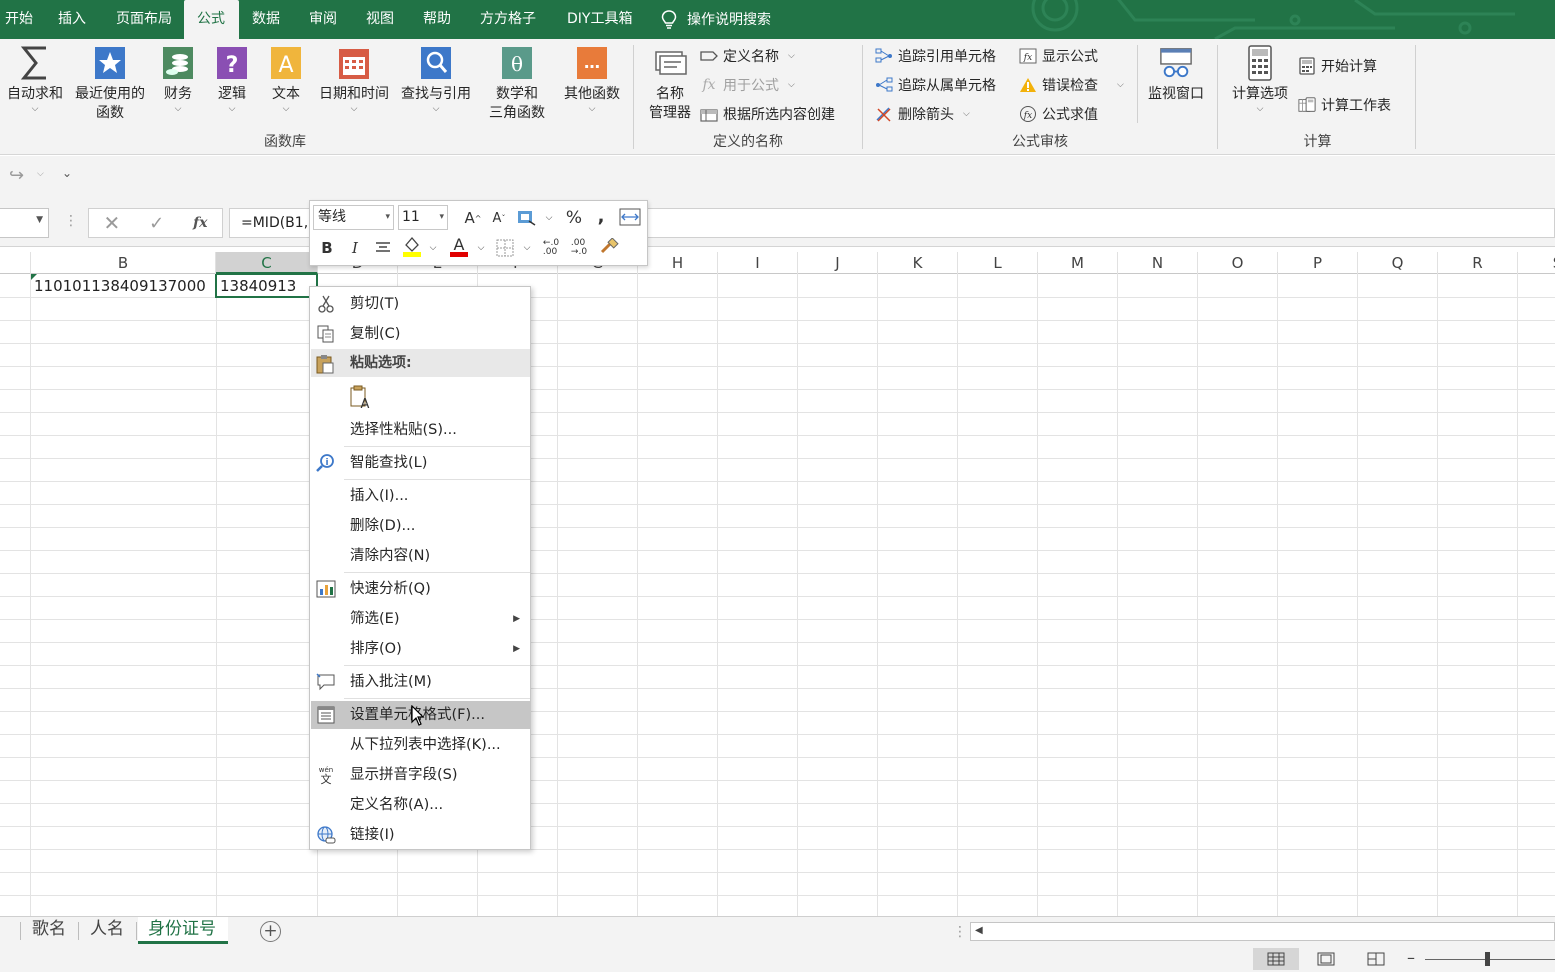  What do you see at coordinates (935, 56) in the screenshot?
I see `trace-precedents-button: 追踪引用单元格` at bounding box center [935, 56].